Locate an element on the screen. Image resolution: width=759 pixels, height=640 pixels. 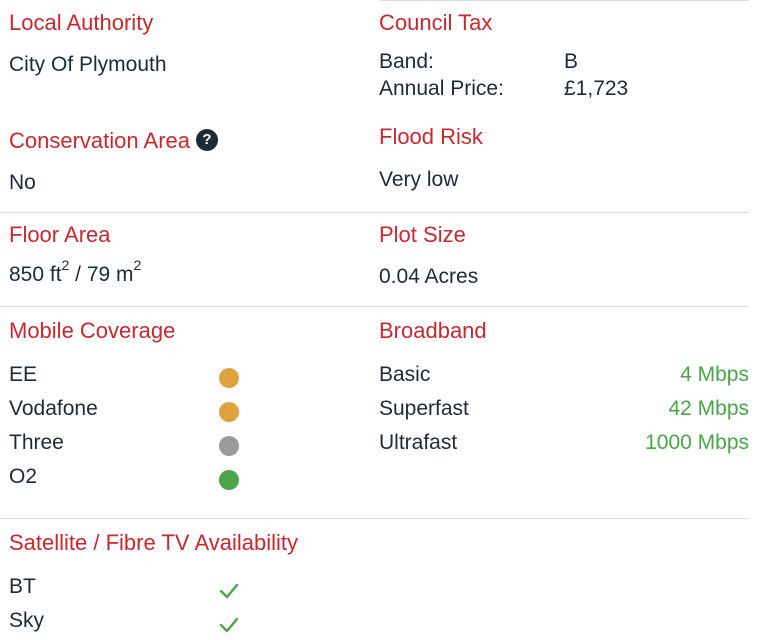
floor-area-m: 79 m is located at coordinates (110, 274).